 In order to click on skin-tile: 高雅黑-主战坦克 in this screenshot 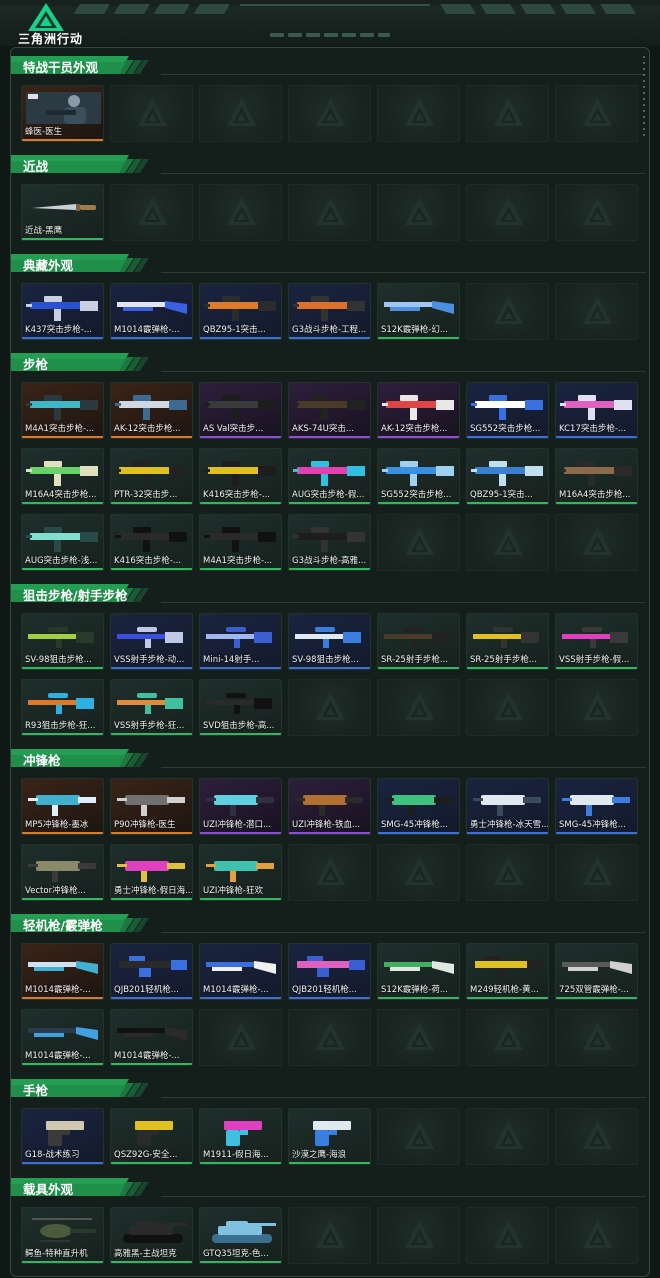, I will do `click(151, 1235)`.